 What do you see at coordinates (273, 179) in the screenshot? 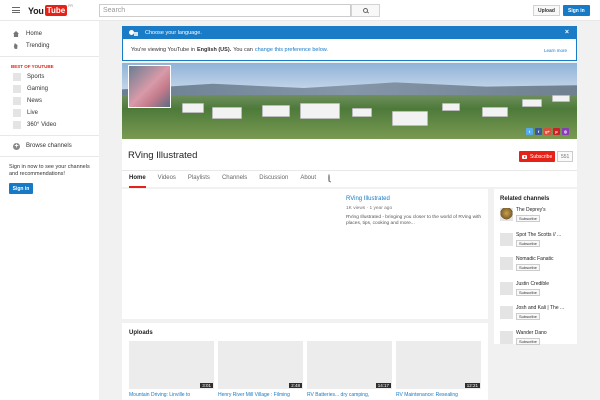
I see `tab-discussion: Discussion` at bounding box center [273, 179].